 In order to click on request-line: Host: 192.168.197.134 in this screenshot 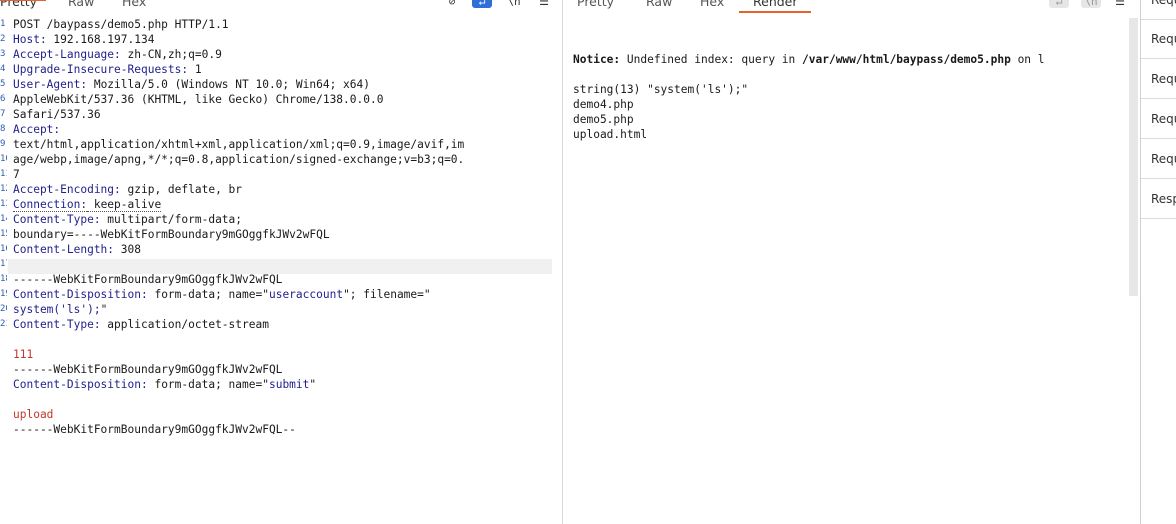, I will do `click(84, 39)`.